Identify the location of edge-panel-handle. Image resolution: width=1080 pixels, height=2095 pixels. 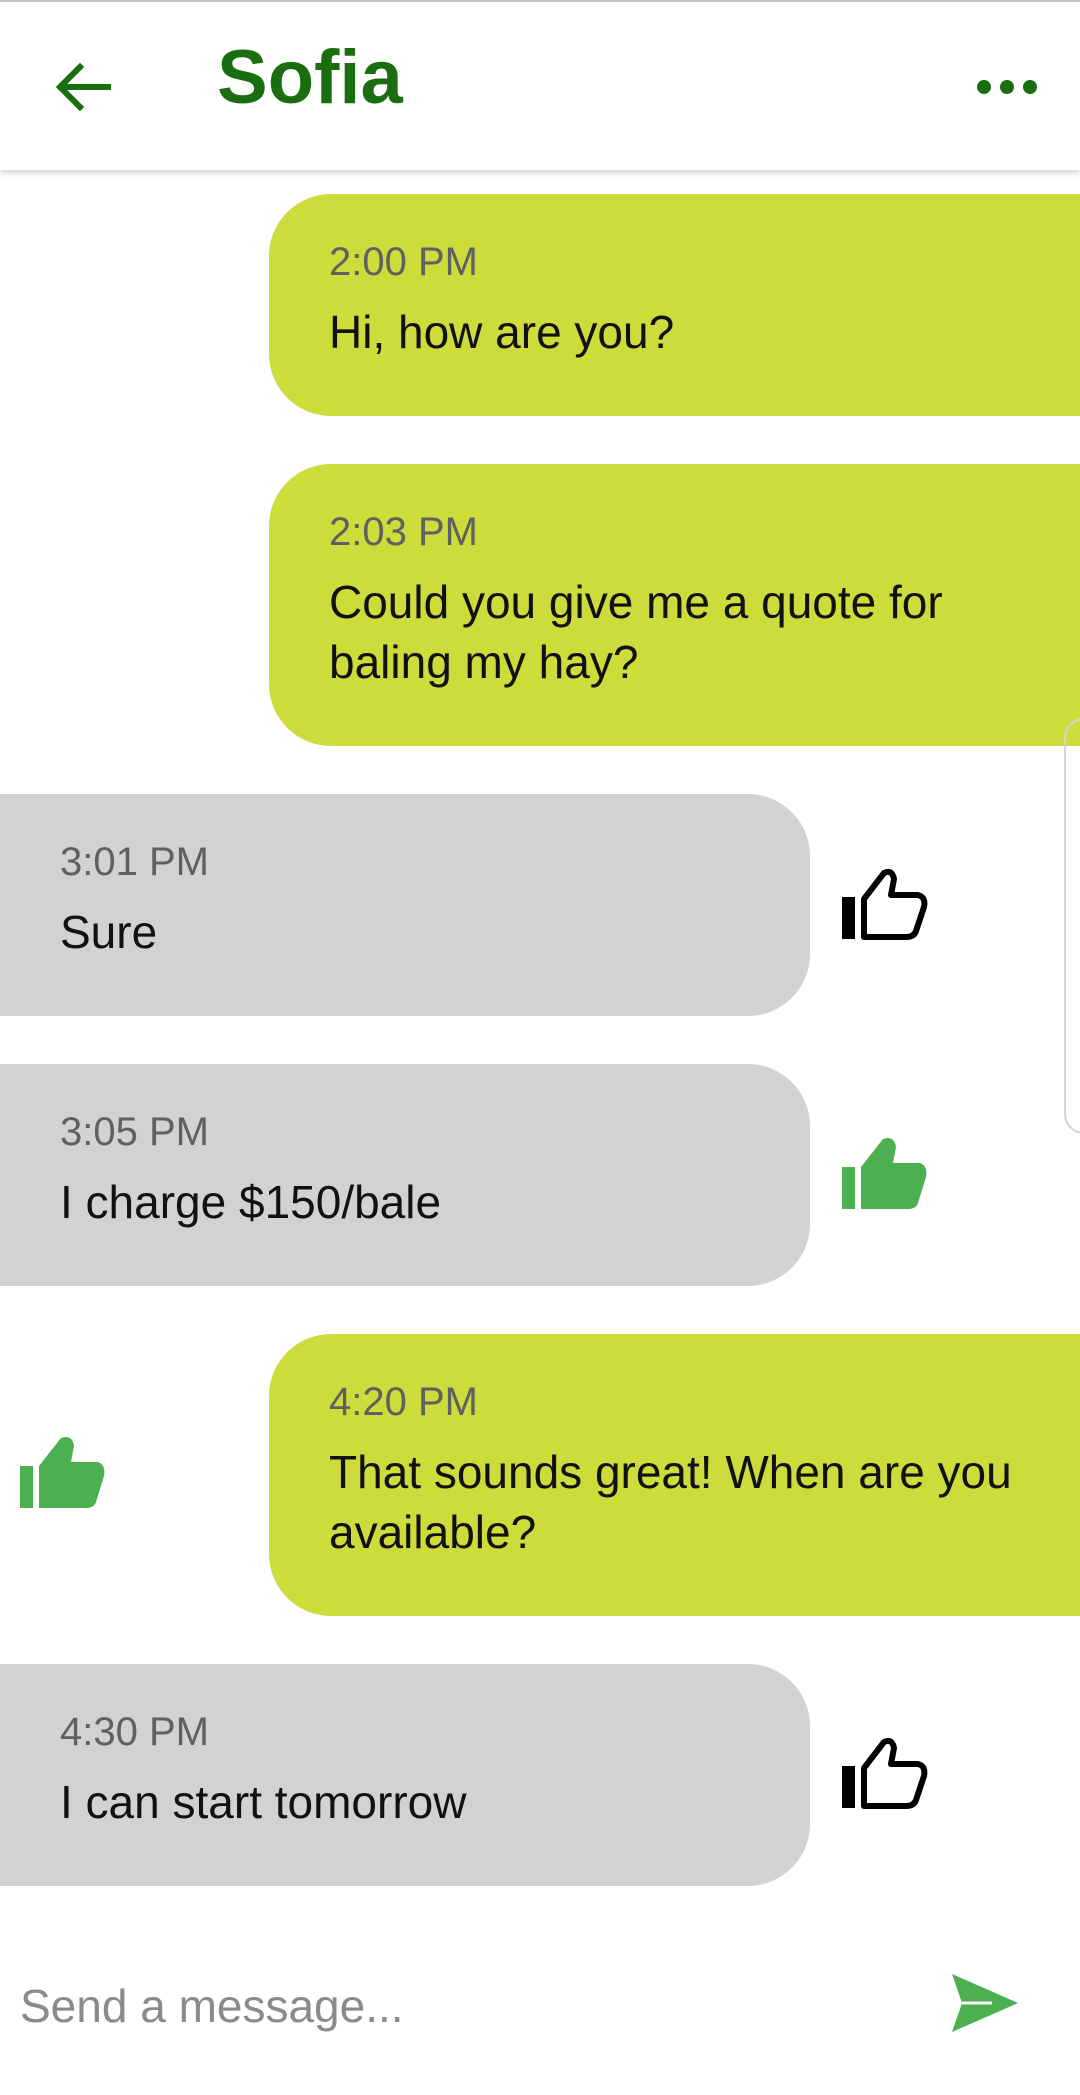
(1072, 926).